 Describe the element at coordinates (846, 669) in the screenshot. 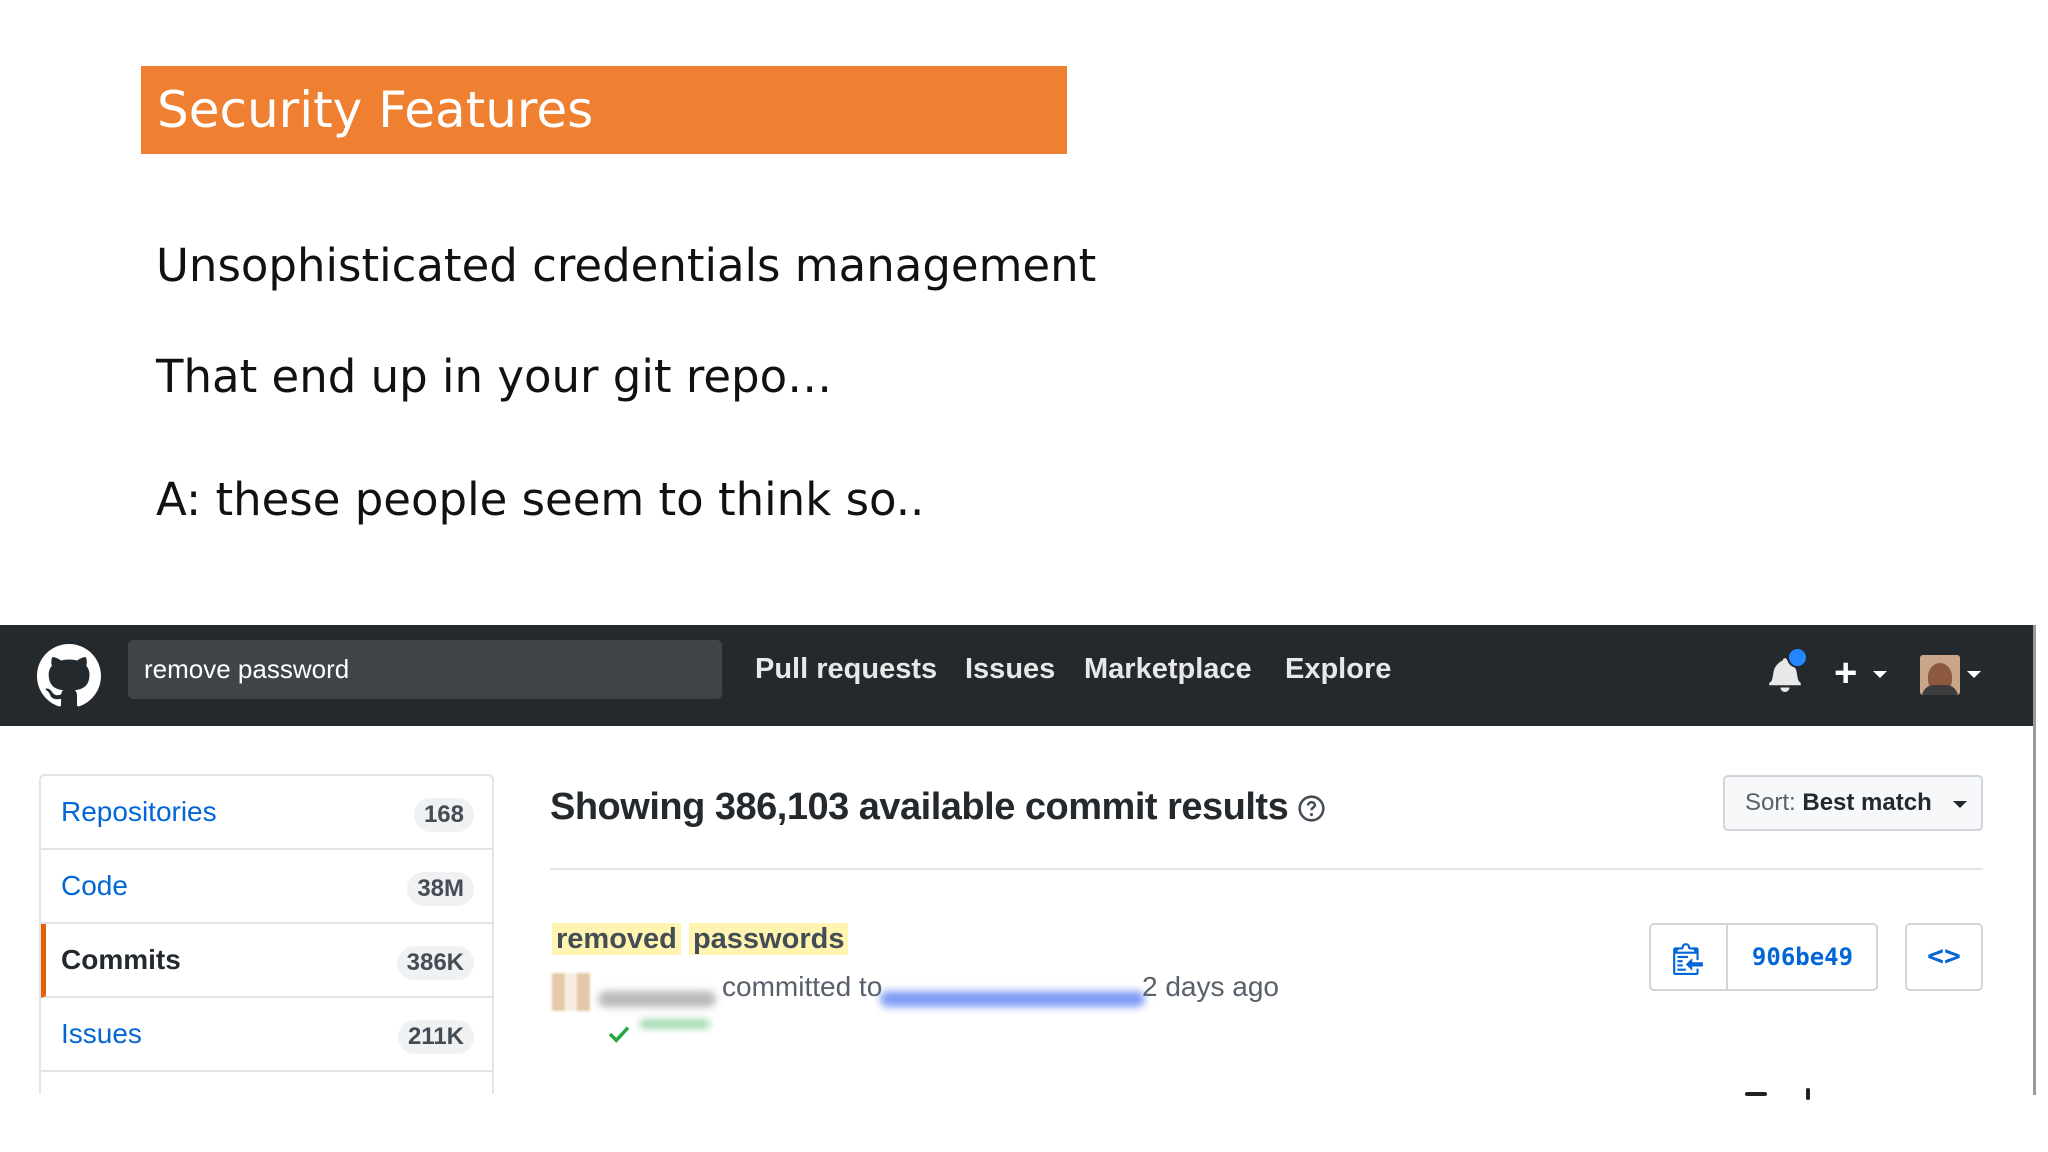

I see `nav-pull-requests: Pull requests` at that location.